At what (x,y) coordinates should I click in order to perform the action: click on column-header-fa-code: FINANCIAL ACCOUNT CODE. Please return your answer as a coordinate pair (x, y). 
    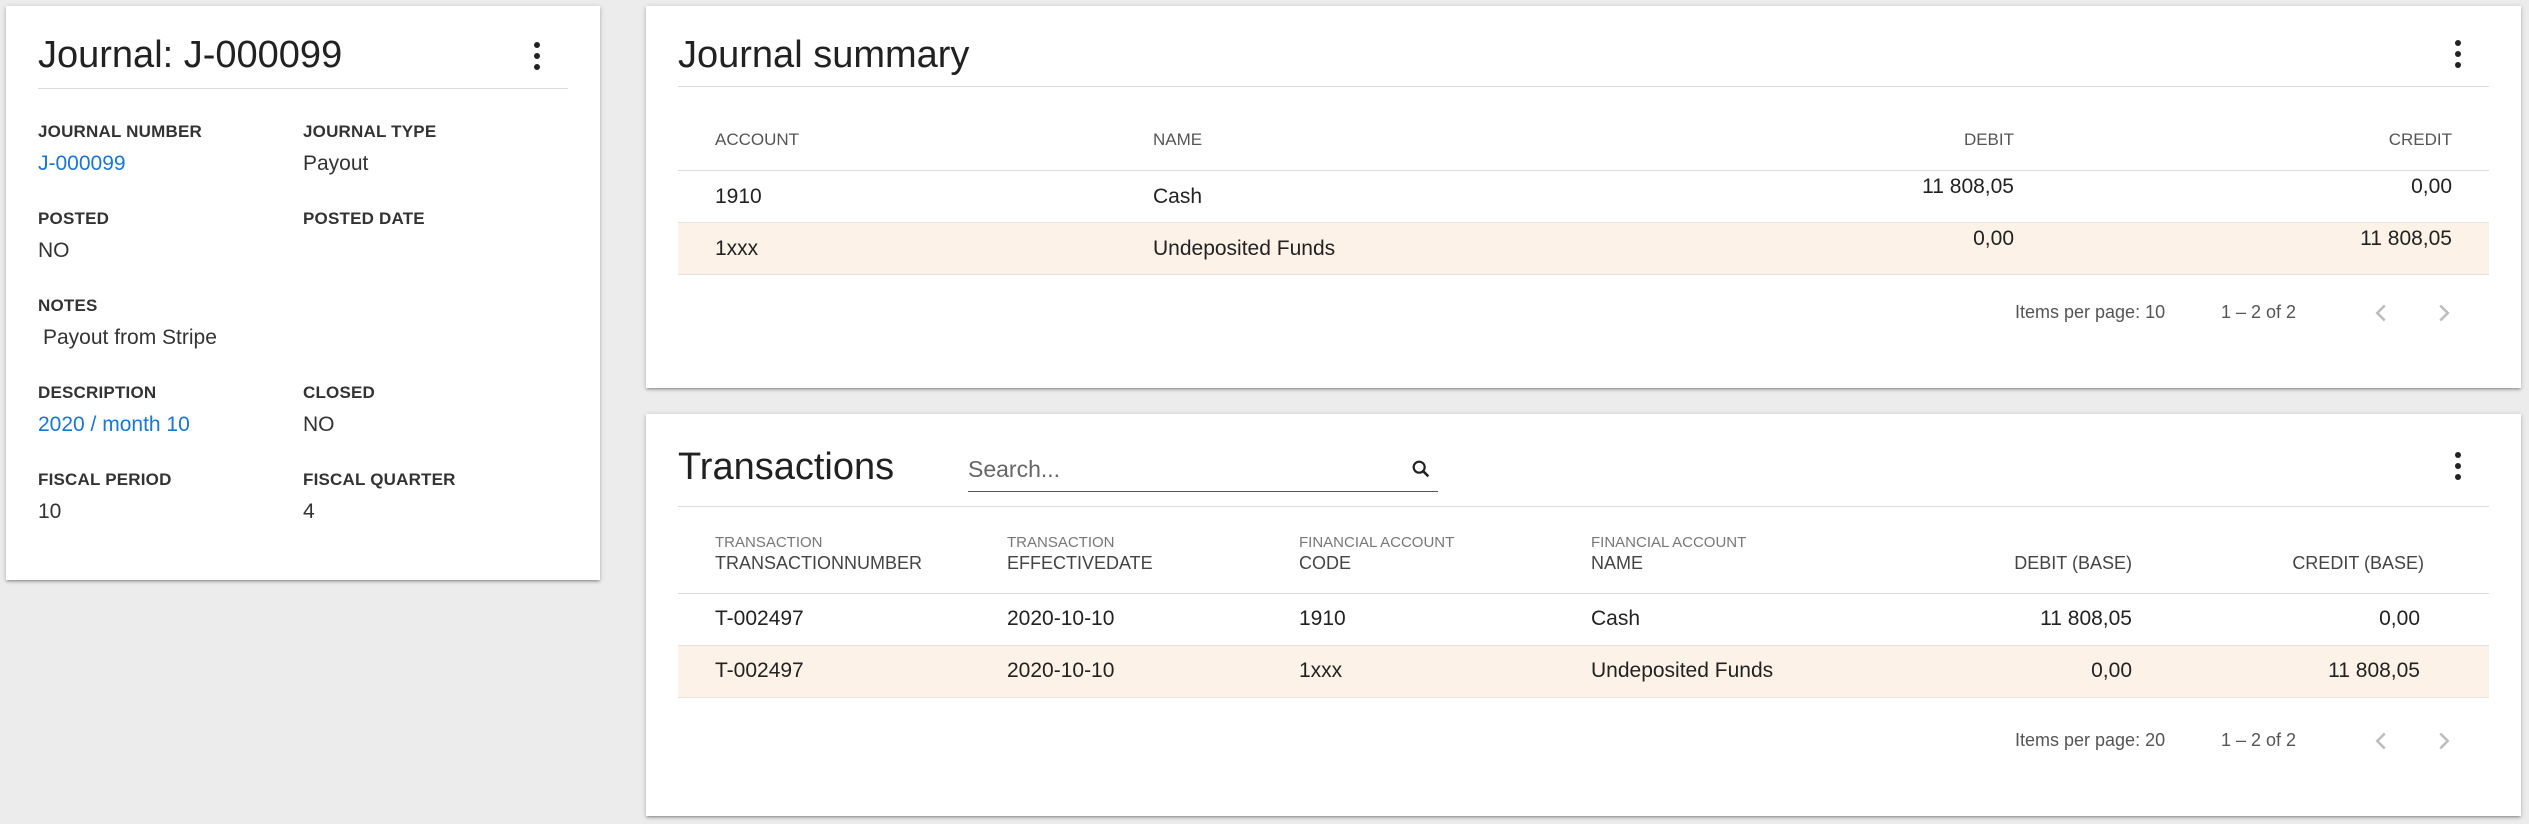
    Looking at the image, I should click on (1376, 554).